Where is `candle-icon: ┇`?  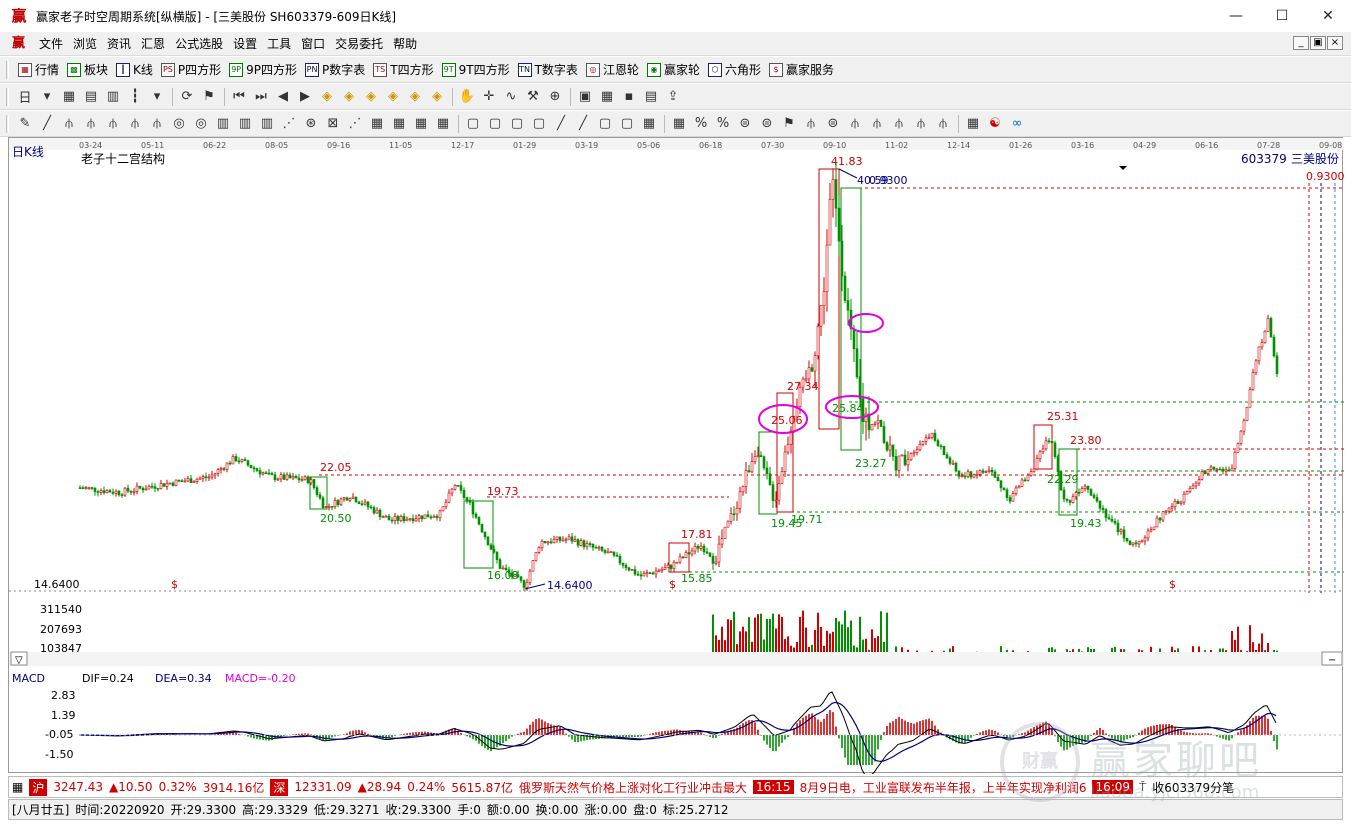 candle-icon: ┇ is located at coordinates (135, 97).